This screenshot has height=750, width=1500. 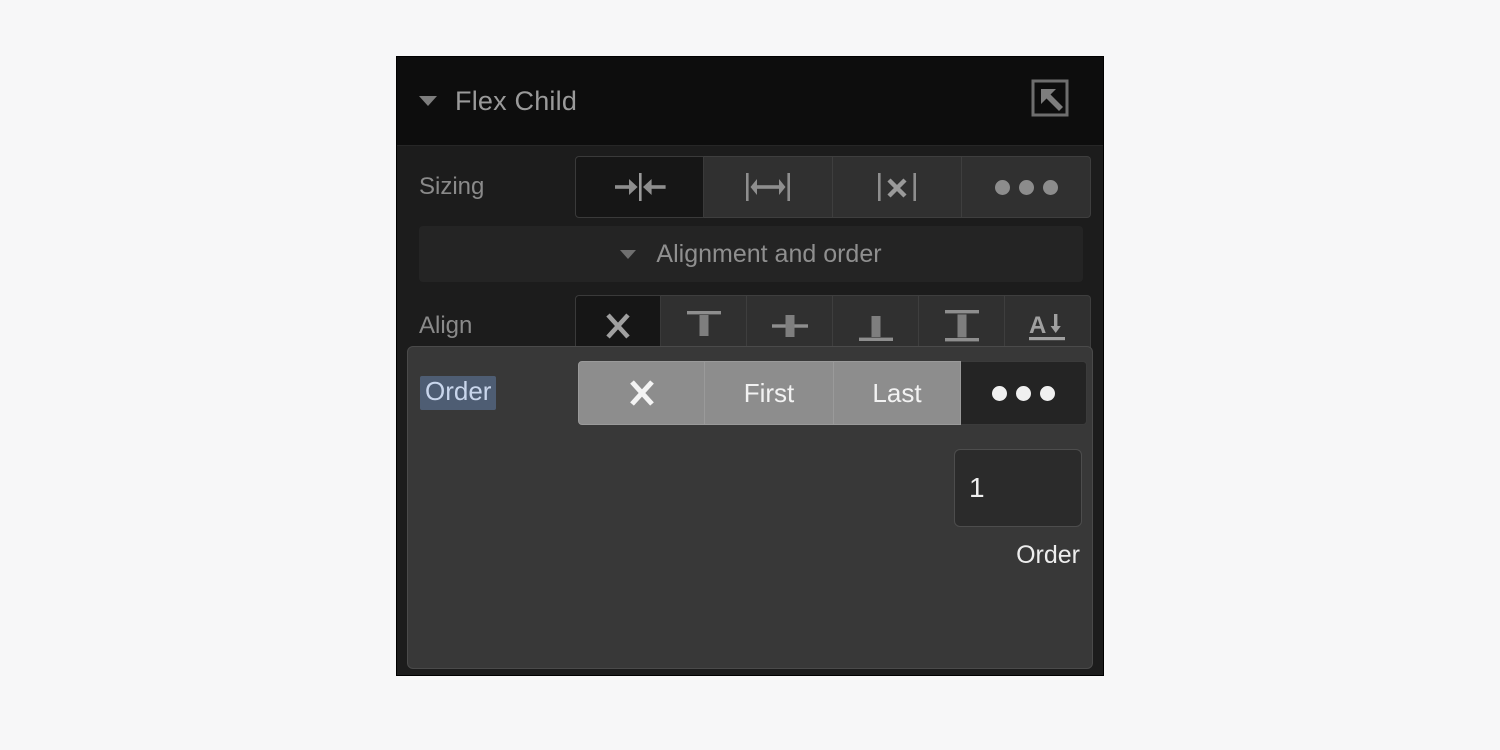 I want to click on order-option-auto, so click(x=641, y=393).